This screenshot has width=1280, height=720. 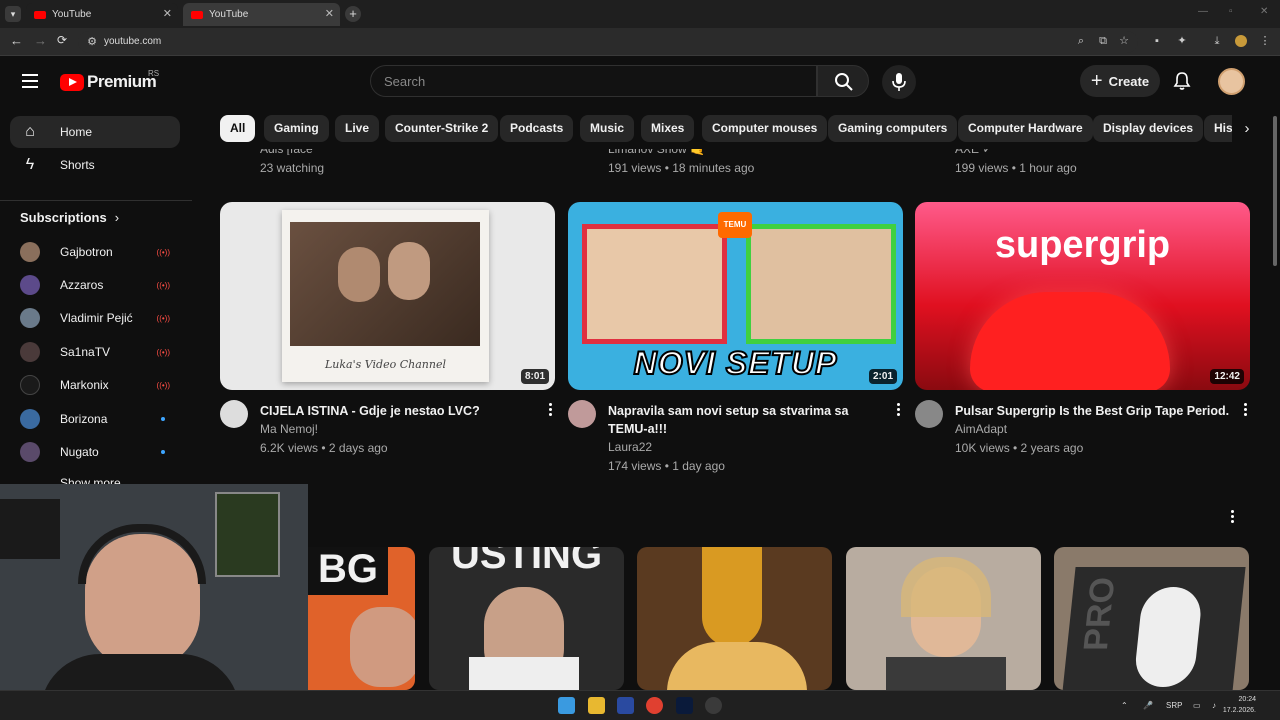 I want to click on subscriptions-header: Subscriptions ›, so click(x=69, y=217).